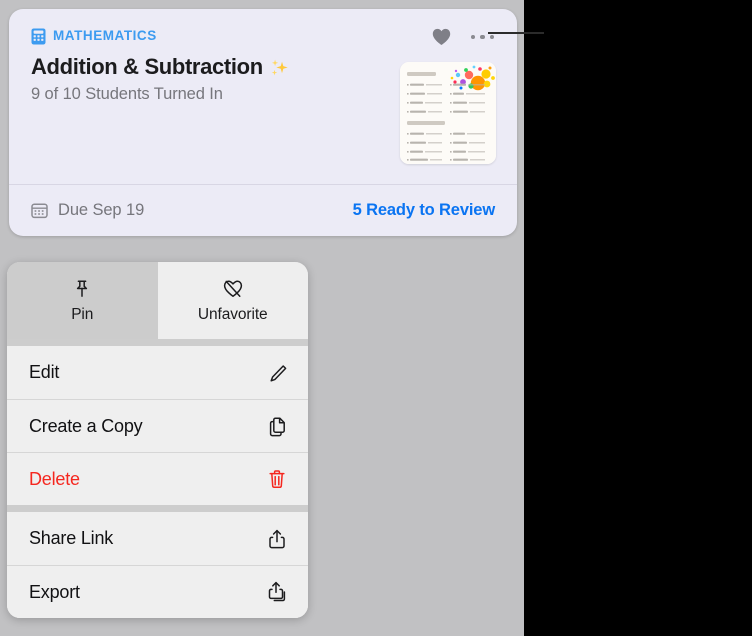 This screenshot has height=636, width=752. I want to click on menu-item-edit-label: Edit, so click(44, 372).